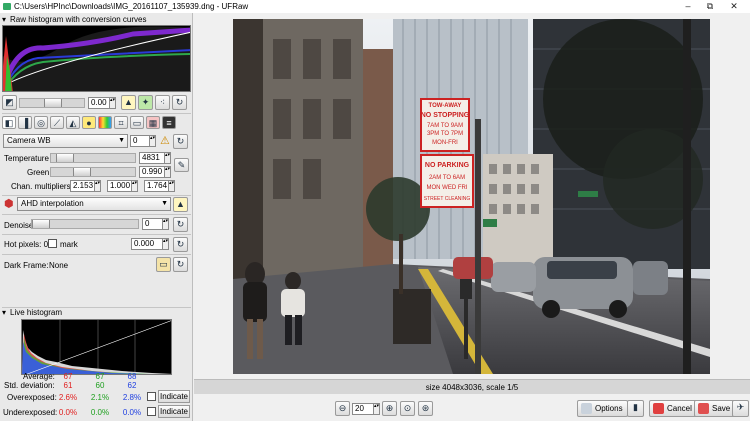 This screenshot has width=750, height=421. I want to click on tab-crop-icon: ⌗, so click(121, 122).